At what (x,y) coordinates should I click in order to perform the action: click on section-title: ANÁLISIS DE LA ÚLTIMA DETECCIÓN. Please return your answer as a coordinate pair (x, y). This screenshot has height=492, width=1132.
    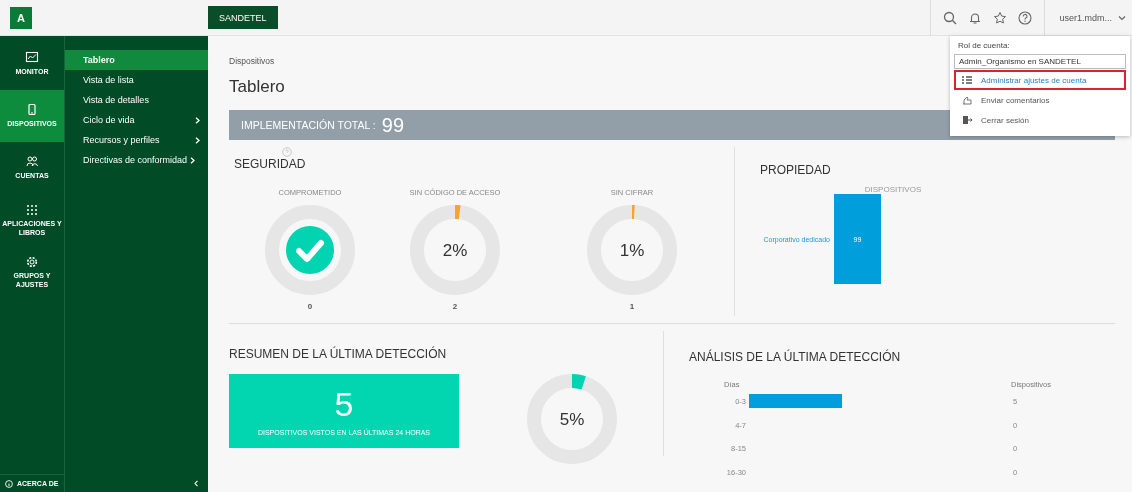
    Looking at the image, I should click on (795, 357).